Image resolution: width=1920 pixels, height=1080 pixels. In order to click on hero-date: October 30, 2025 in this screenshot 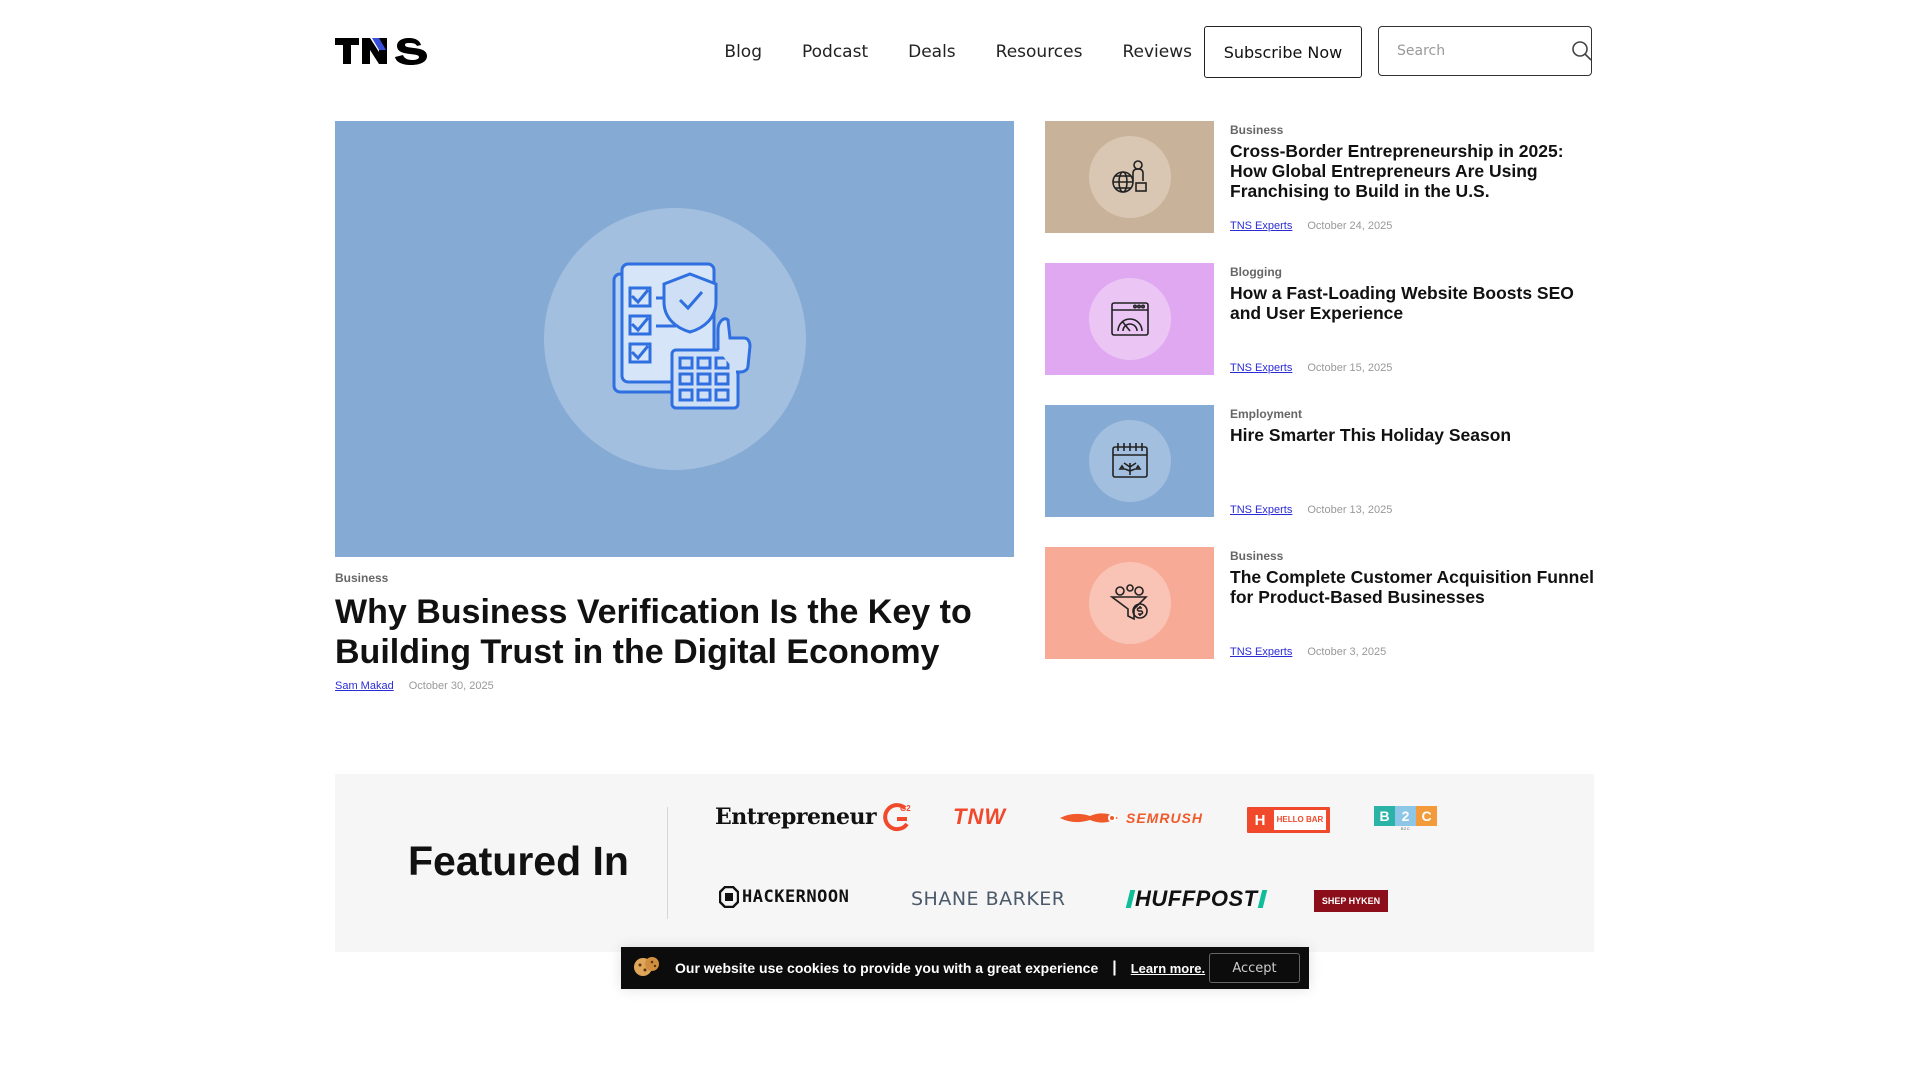, I will do `click(451, 686)`.